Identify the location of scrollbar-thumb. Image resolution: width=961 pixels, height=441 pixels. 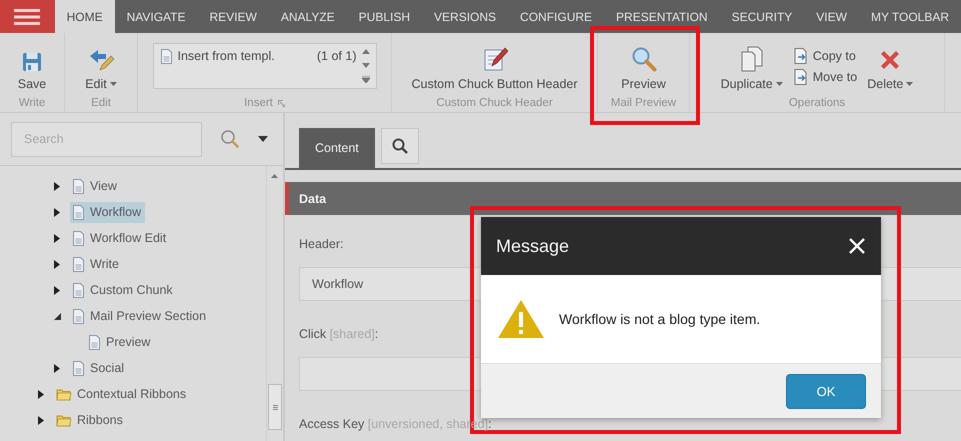
(275, 407).